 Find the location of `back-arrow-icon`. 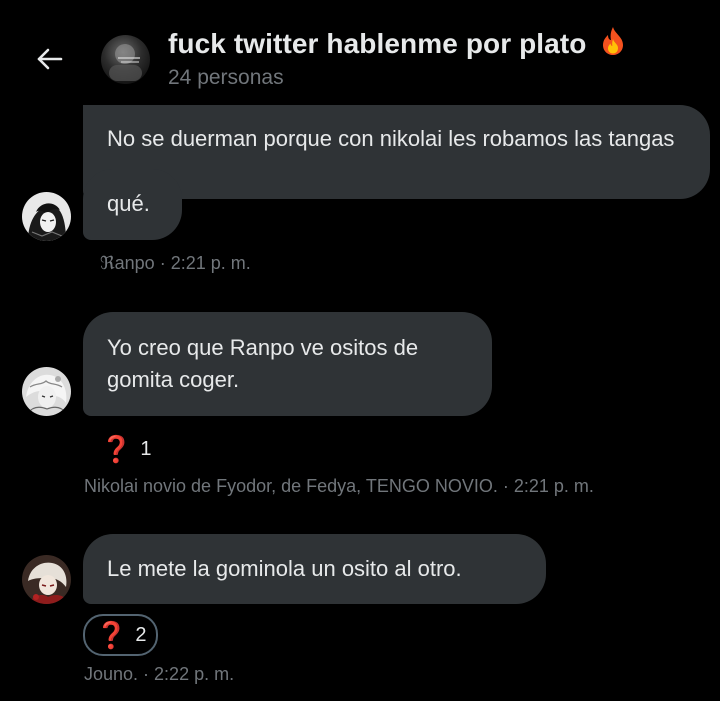

back-arrow-icon is located at coordinates (49, 59).